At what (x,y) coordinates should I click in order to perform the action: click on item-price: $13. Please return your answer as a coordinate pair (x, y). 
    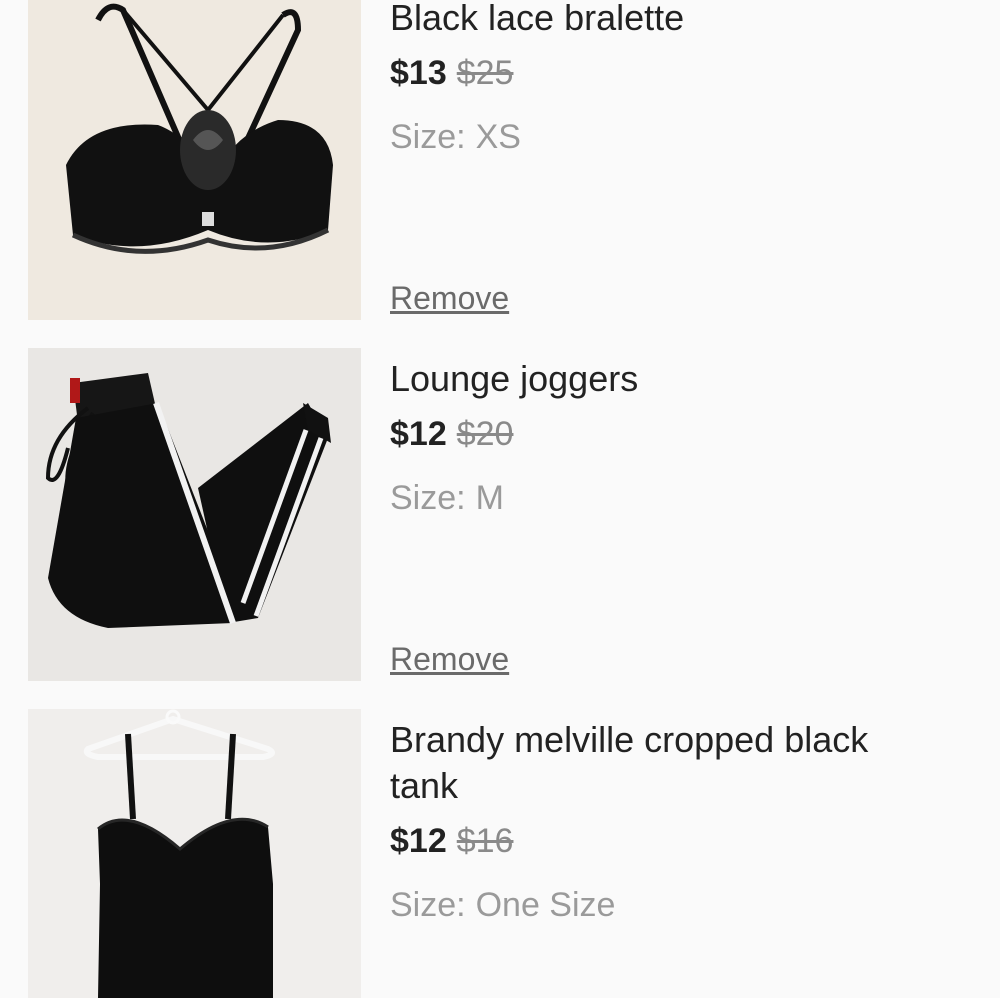
    Looking at the image, I should click on (418, 73).